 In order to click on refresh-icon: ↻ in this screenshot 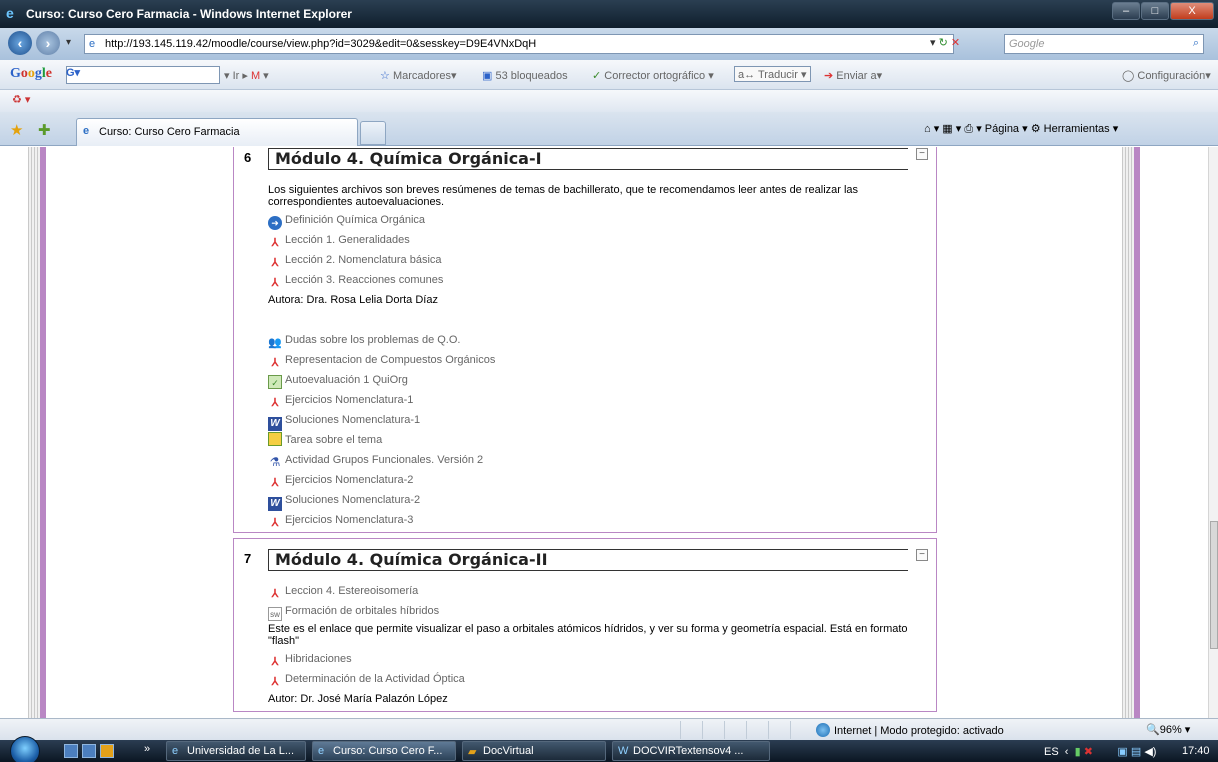, I will do `click(943, 43)`.